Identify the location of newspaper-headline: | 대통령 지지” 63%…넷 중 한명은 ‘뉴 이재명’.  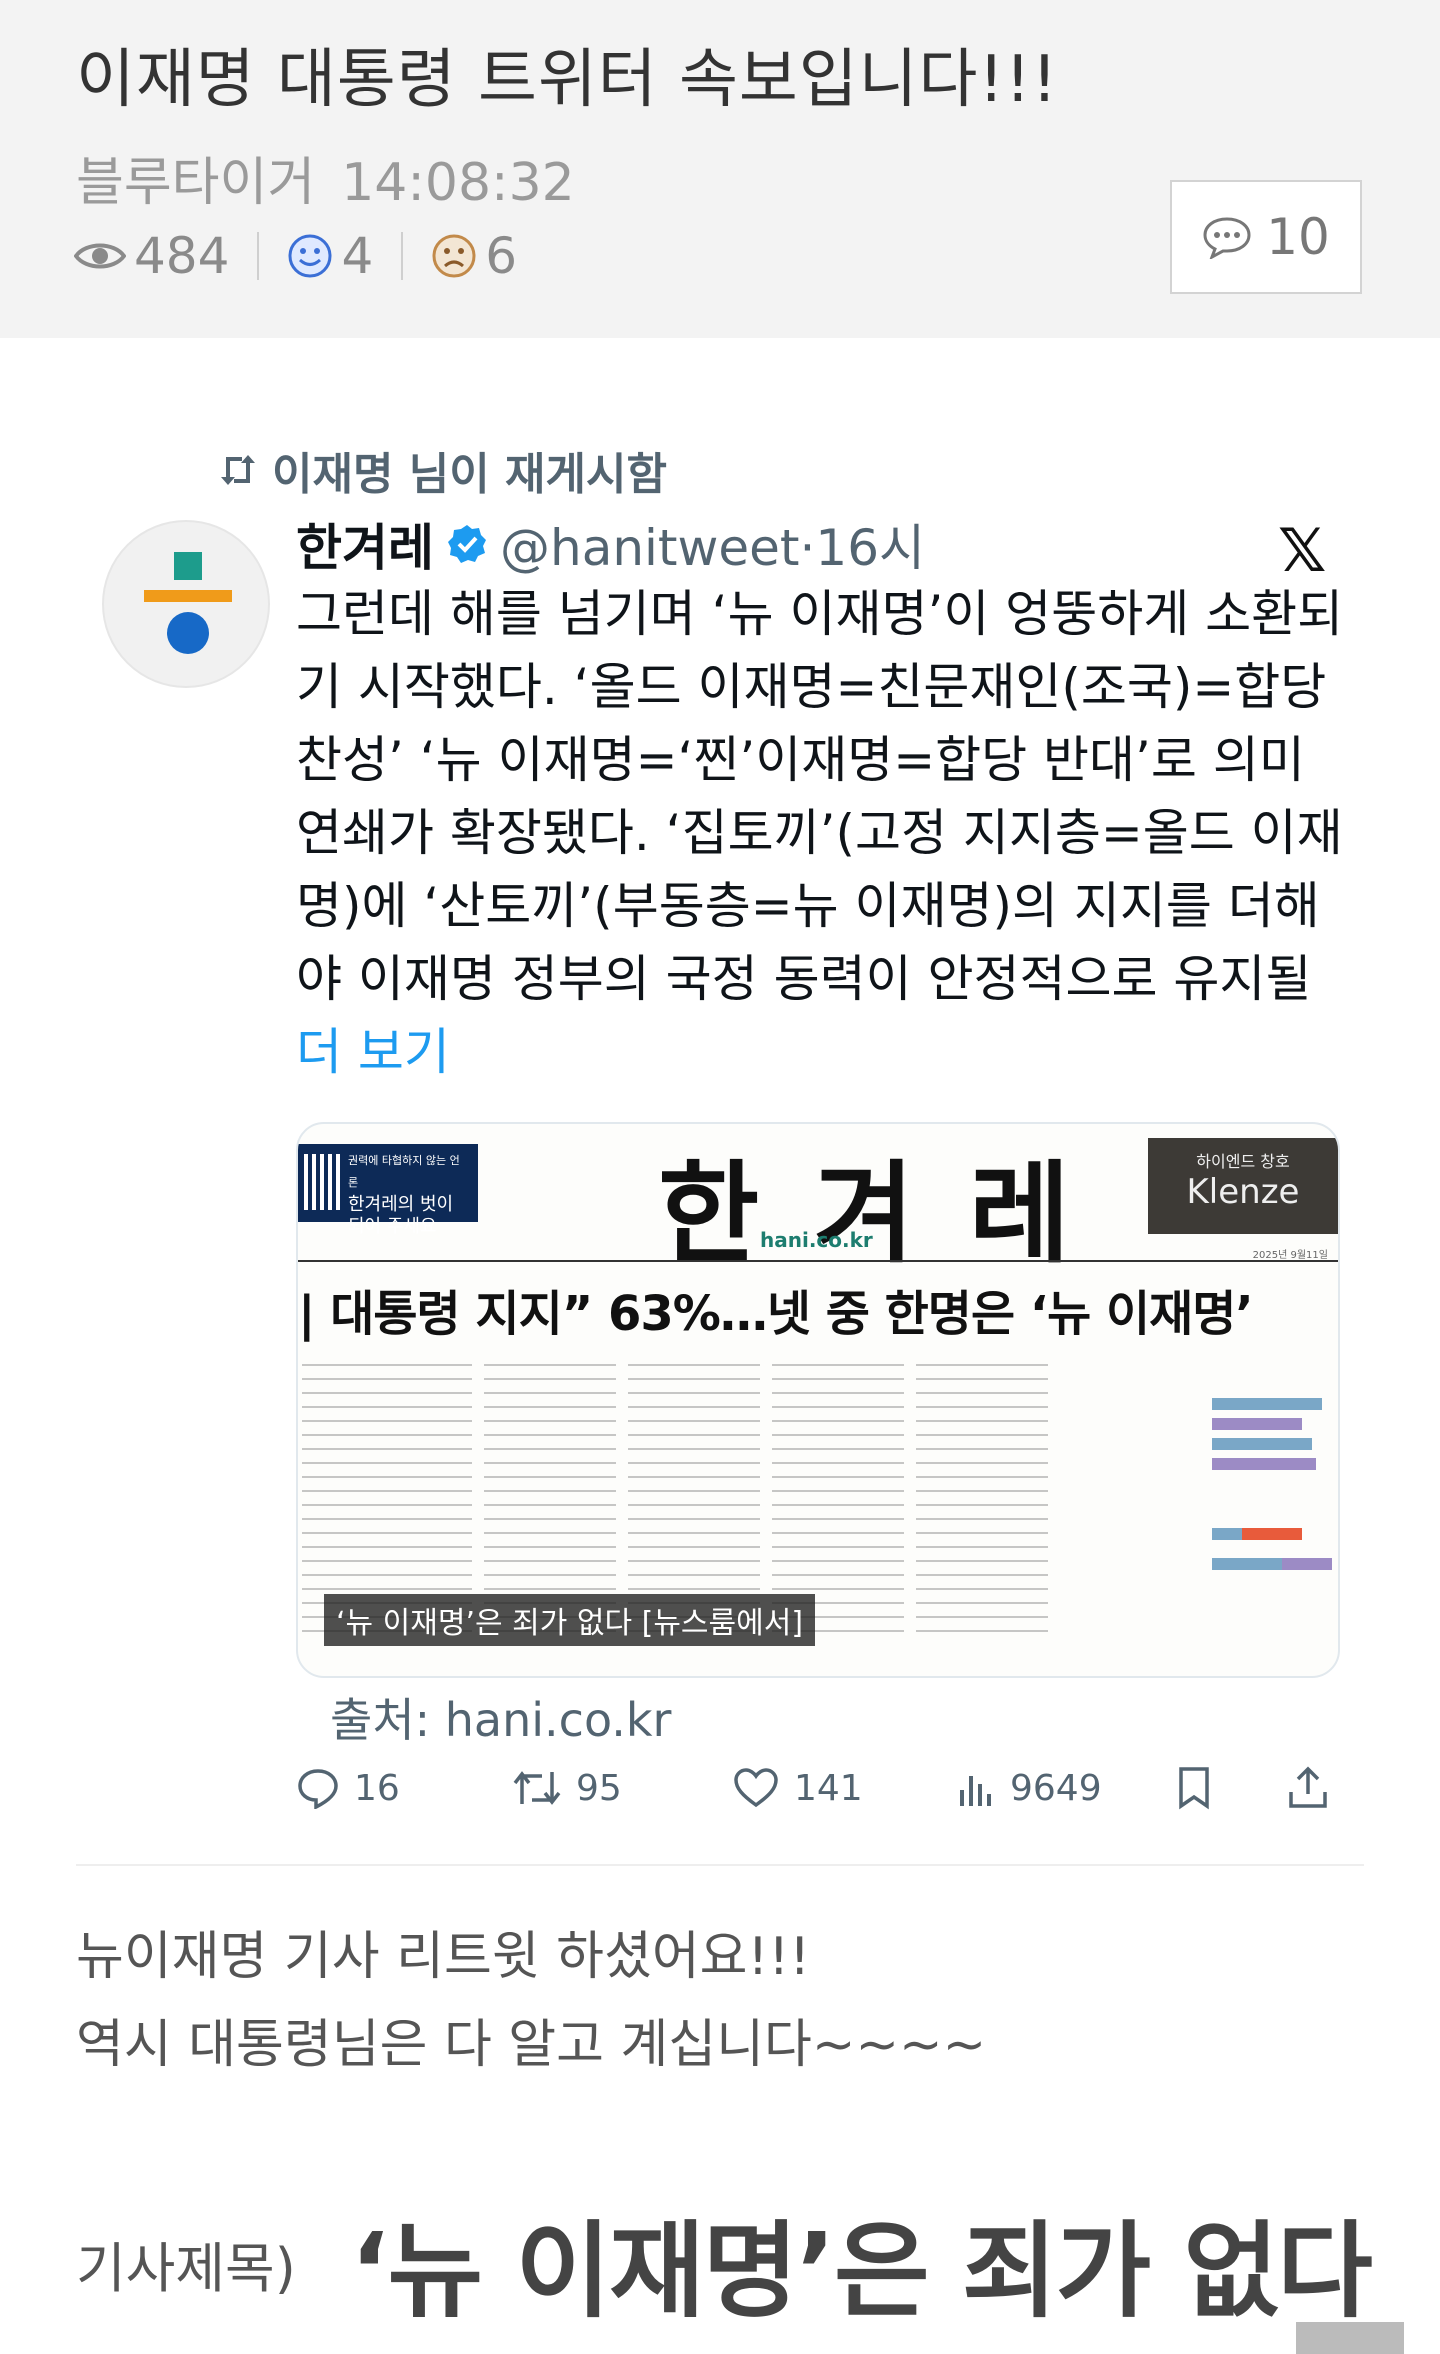
(776, 1314).